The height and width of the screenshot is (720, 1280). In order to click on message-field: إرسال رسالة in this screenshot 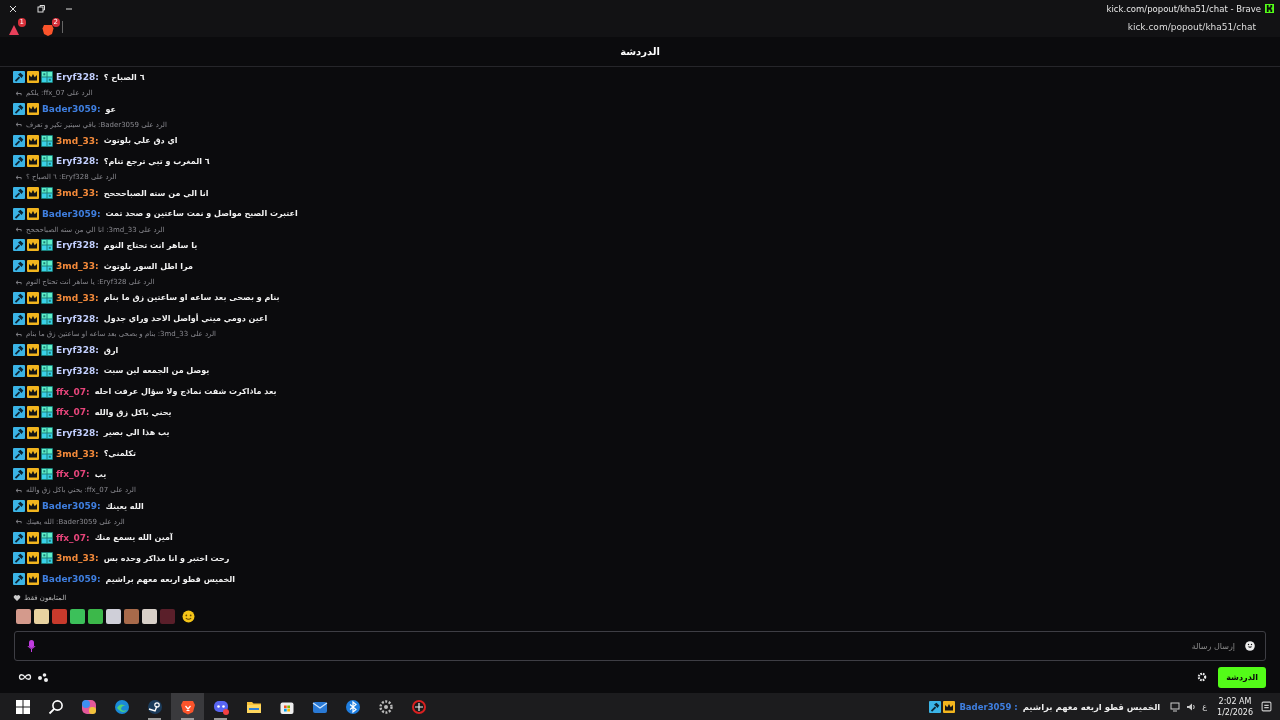, I will do `click(640, 646)`.